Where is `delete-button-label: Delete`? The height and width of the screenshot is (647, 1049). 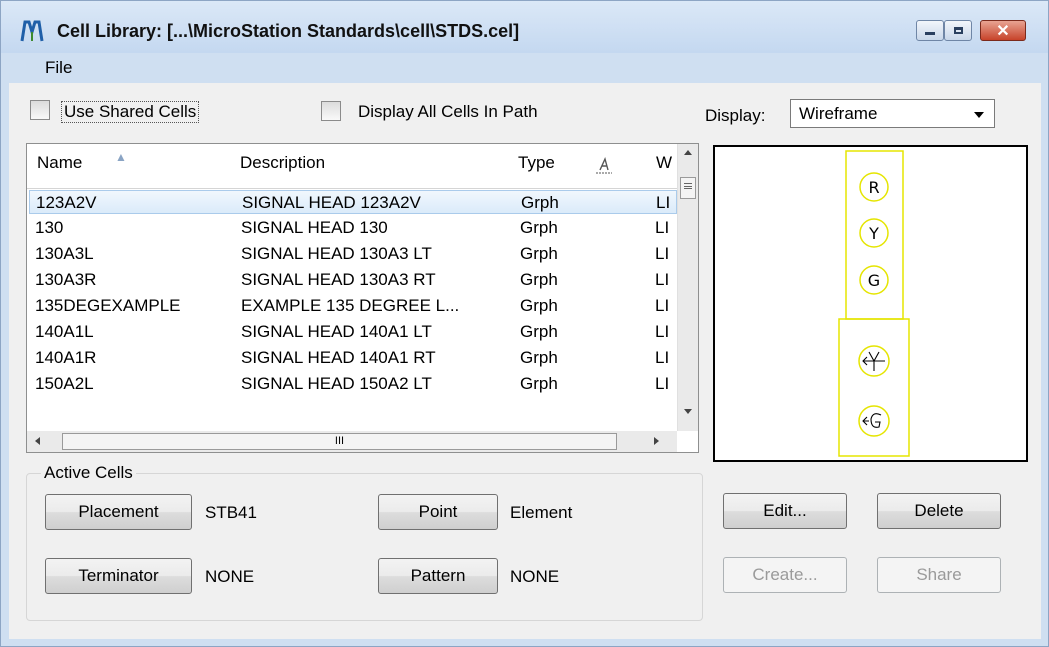 delete-button-label: Delete is located at coordinates (939, 510).